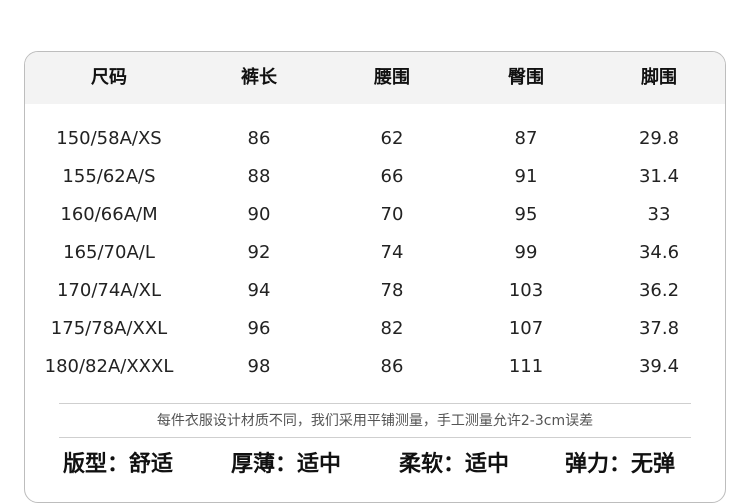 Image resolution: width=750 pixels, height=503 pixels. Describe the element at coordinates (432, 464) in the screenshot. I see `attribute-label: 柔软：` at that location.